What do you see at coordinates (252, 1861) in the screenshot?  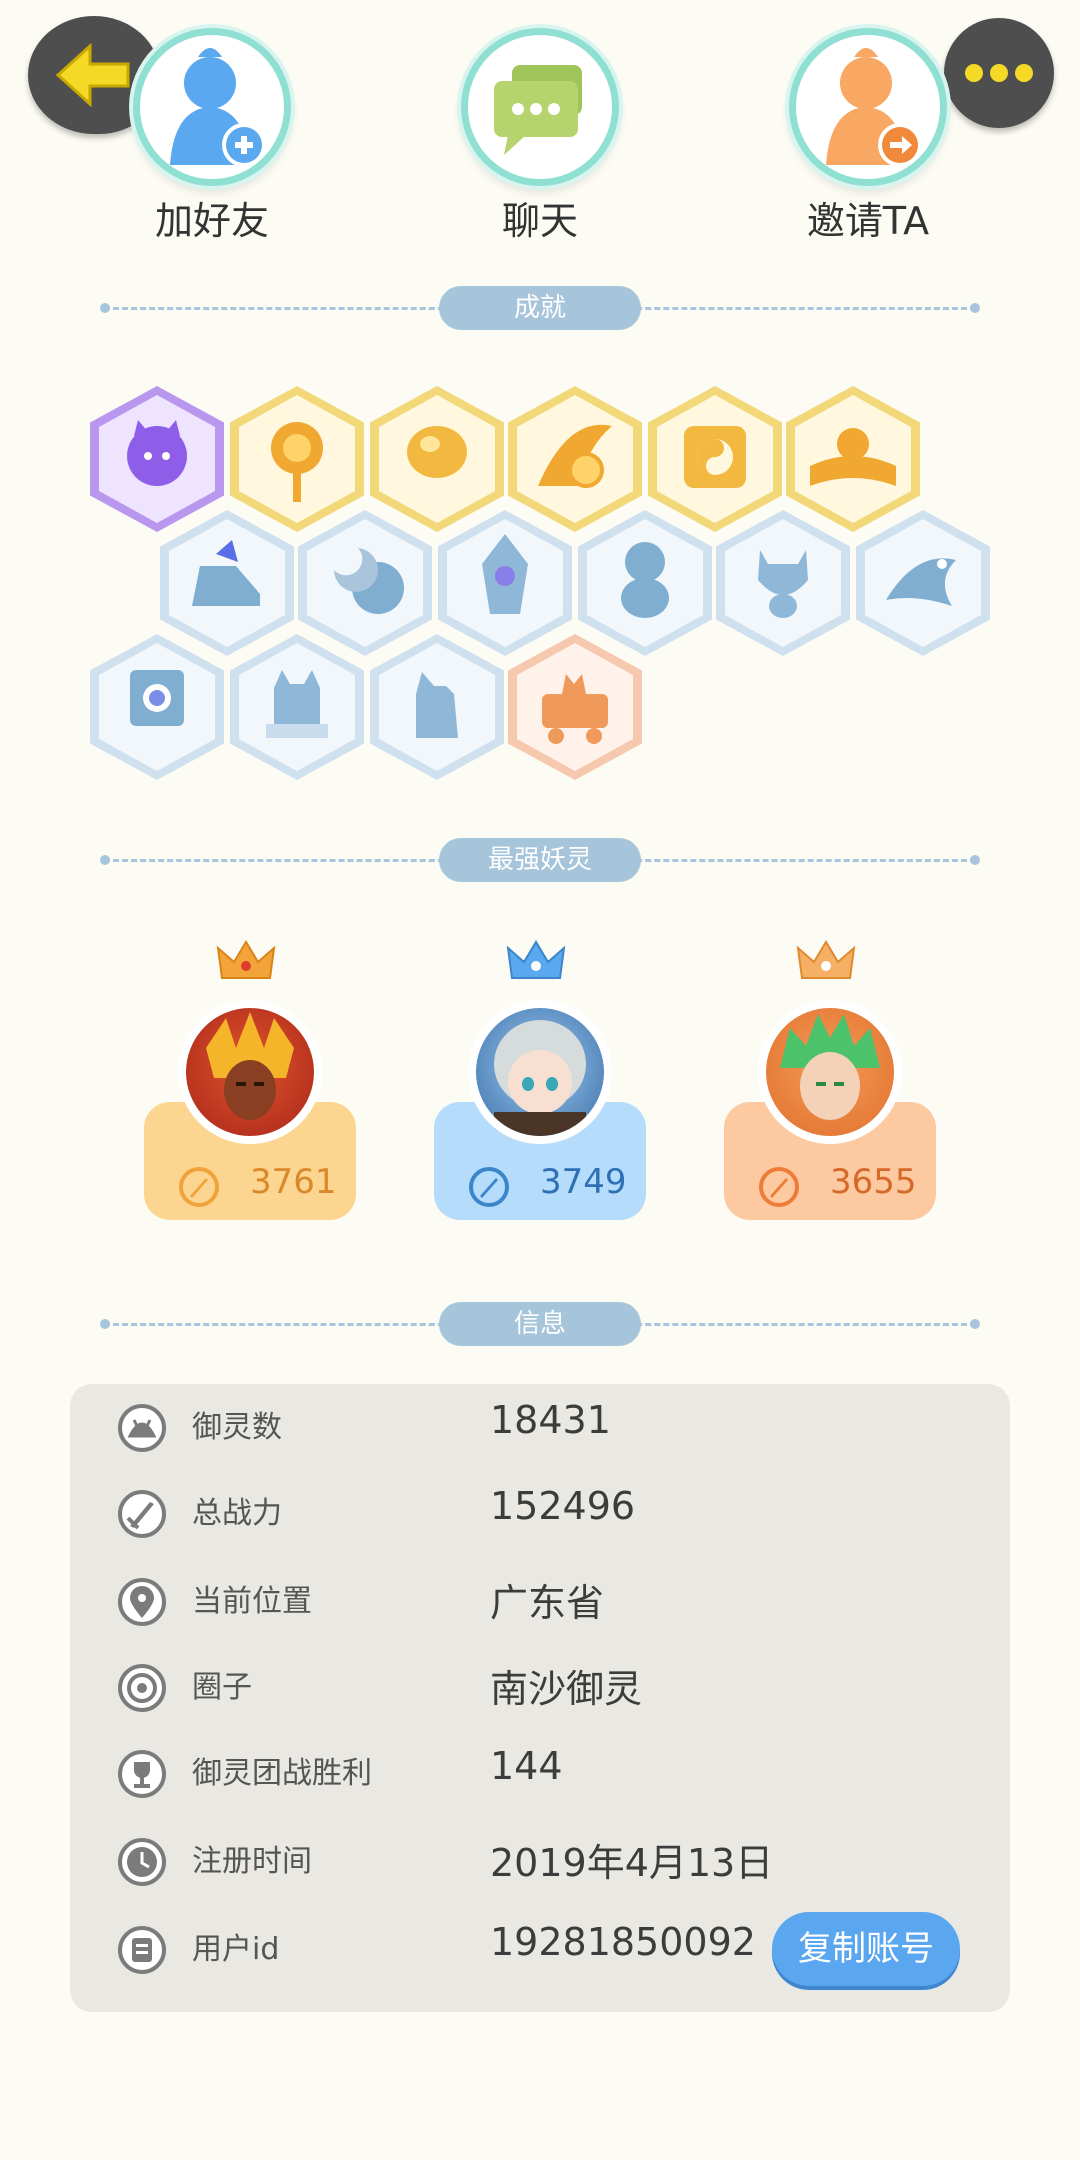 I see `info-key-register-date: 注册时间` at bounding box center [252, 1861].